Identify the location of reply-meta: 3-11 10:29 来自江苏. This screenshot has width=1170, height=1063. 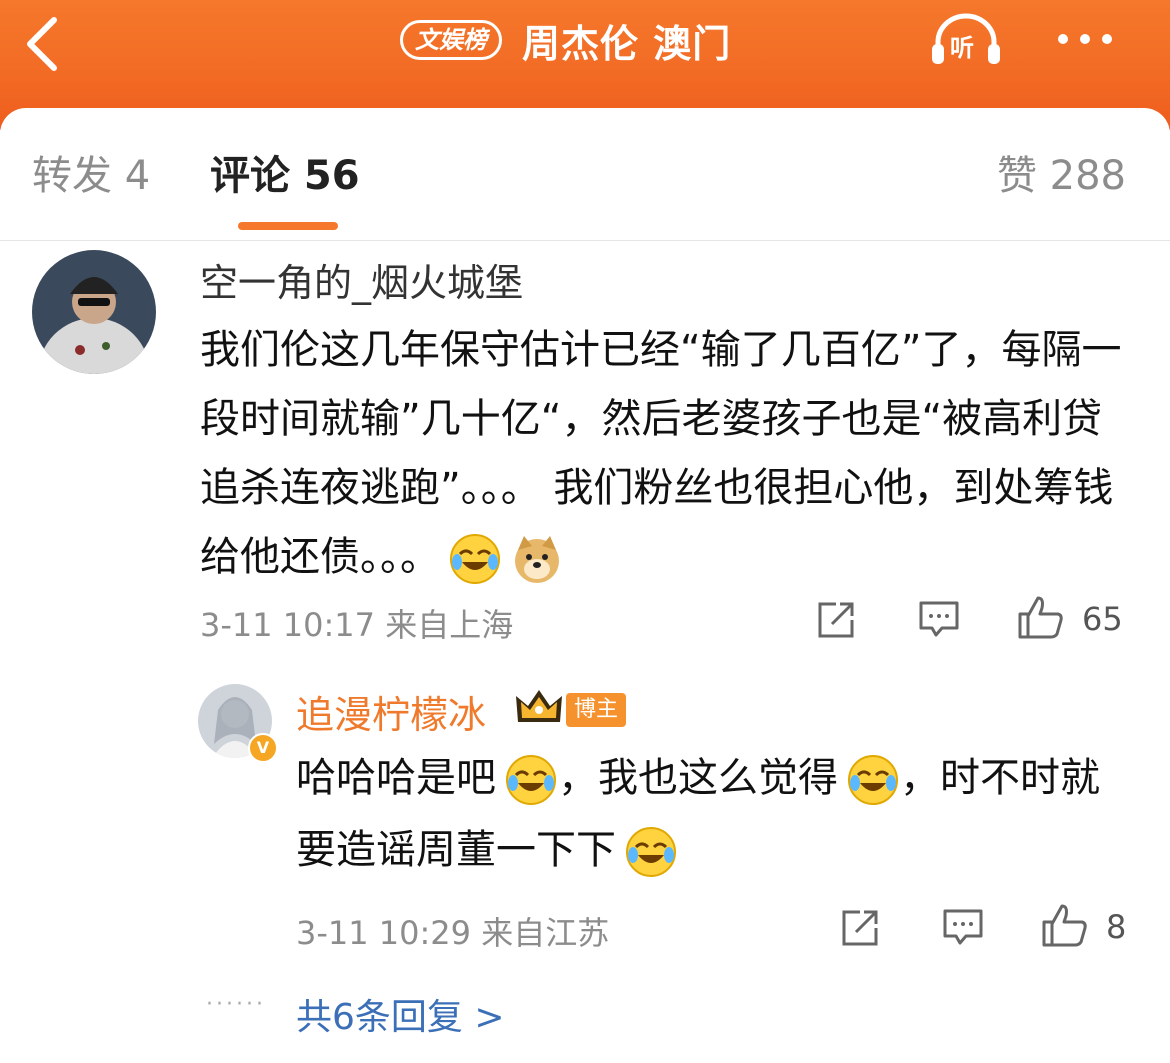
(453, 933).